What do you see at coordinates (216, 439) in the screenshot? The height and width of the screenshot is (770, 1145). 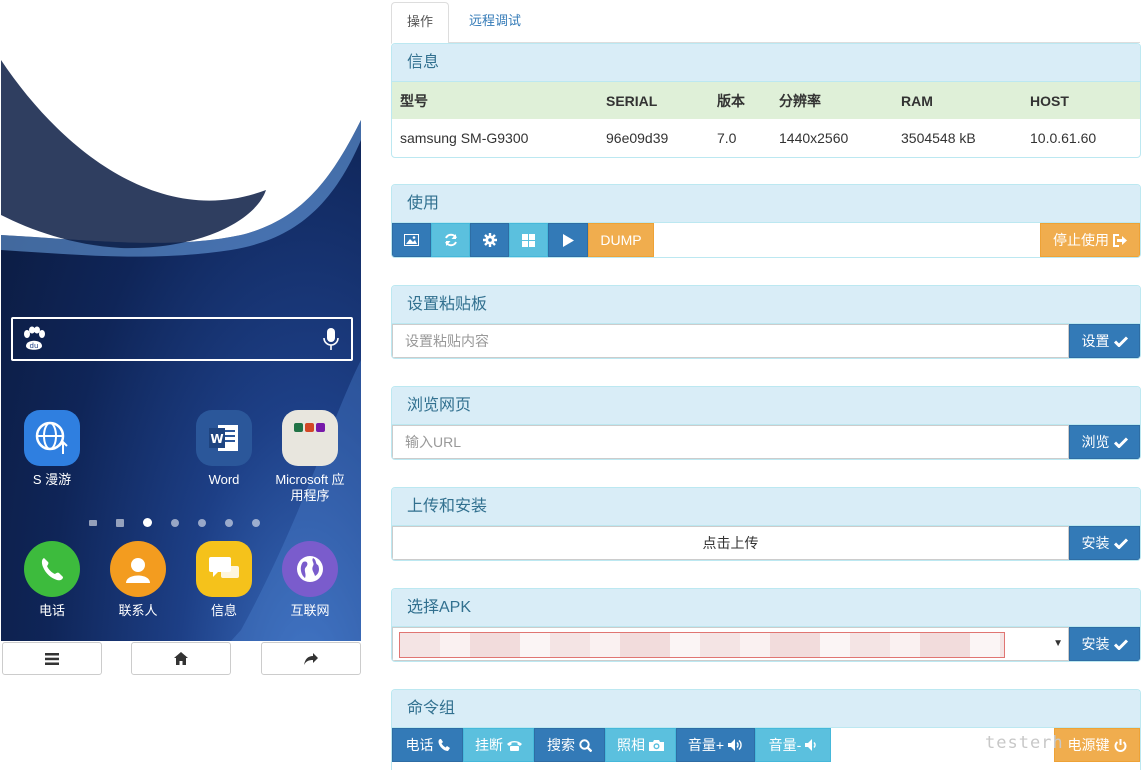 I see `svg-text: W` at bounding box center [216, 439].